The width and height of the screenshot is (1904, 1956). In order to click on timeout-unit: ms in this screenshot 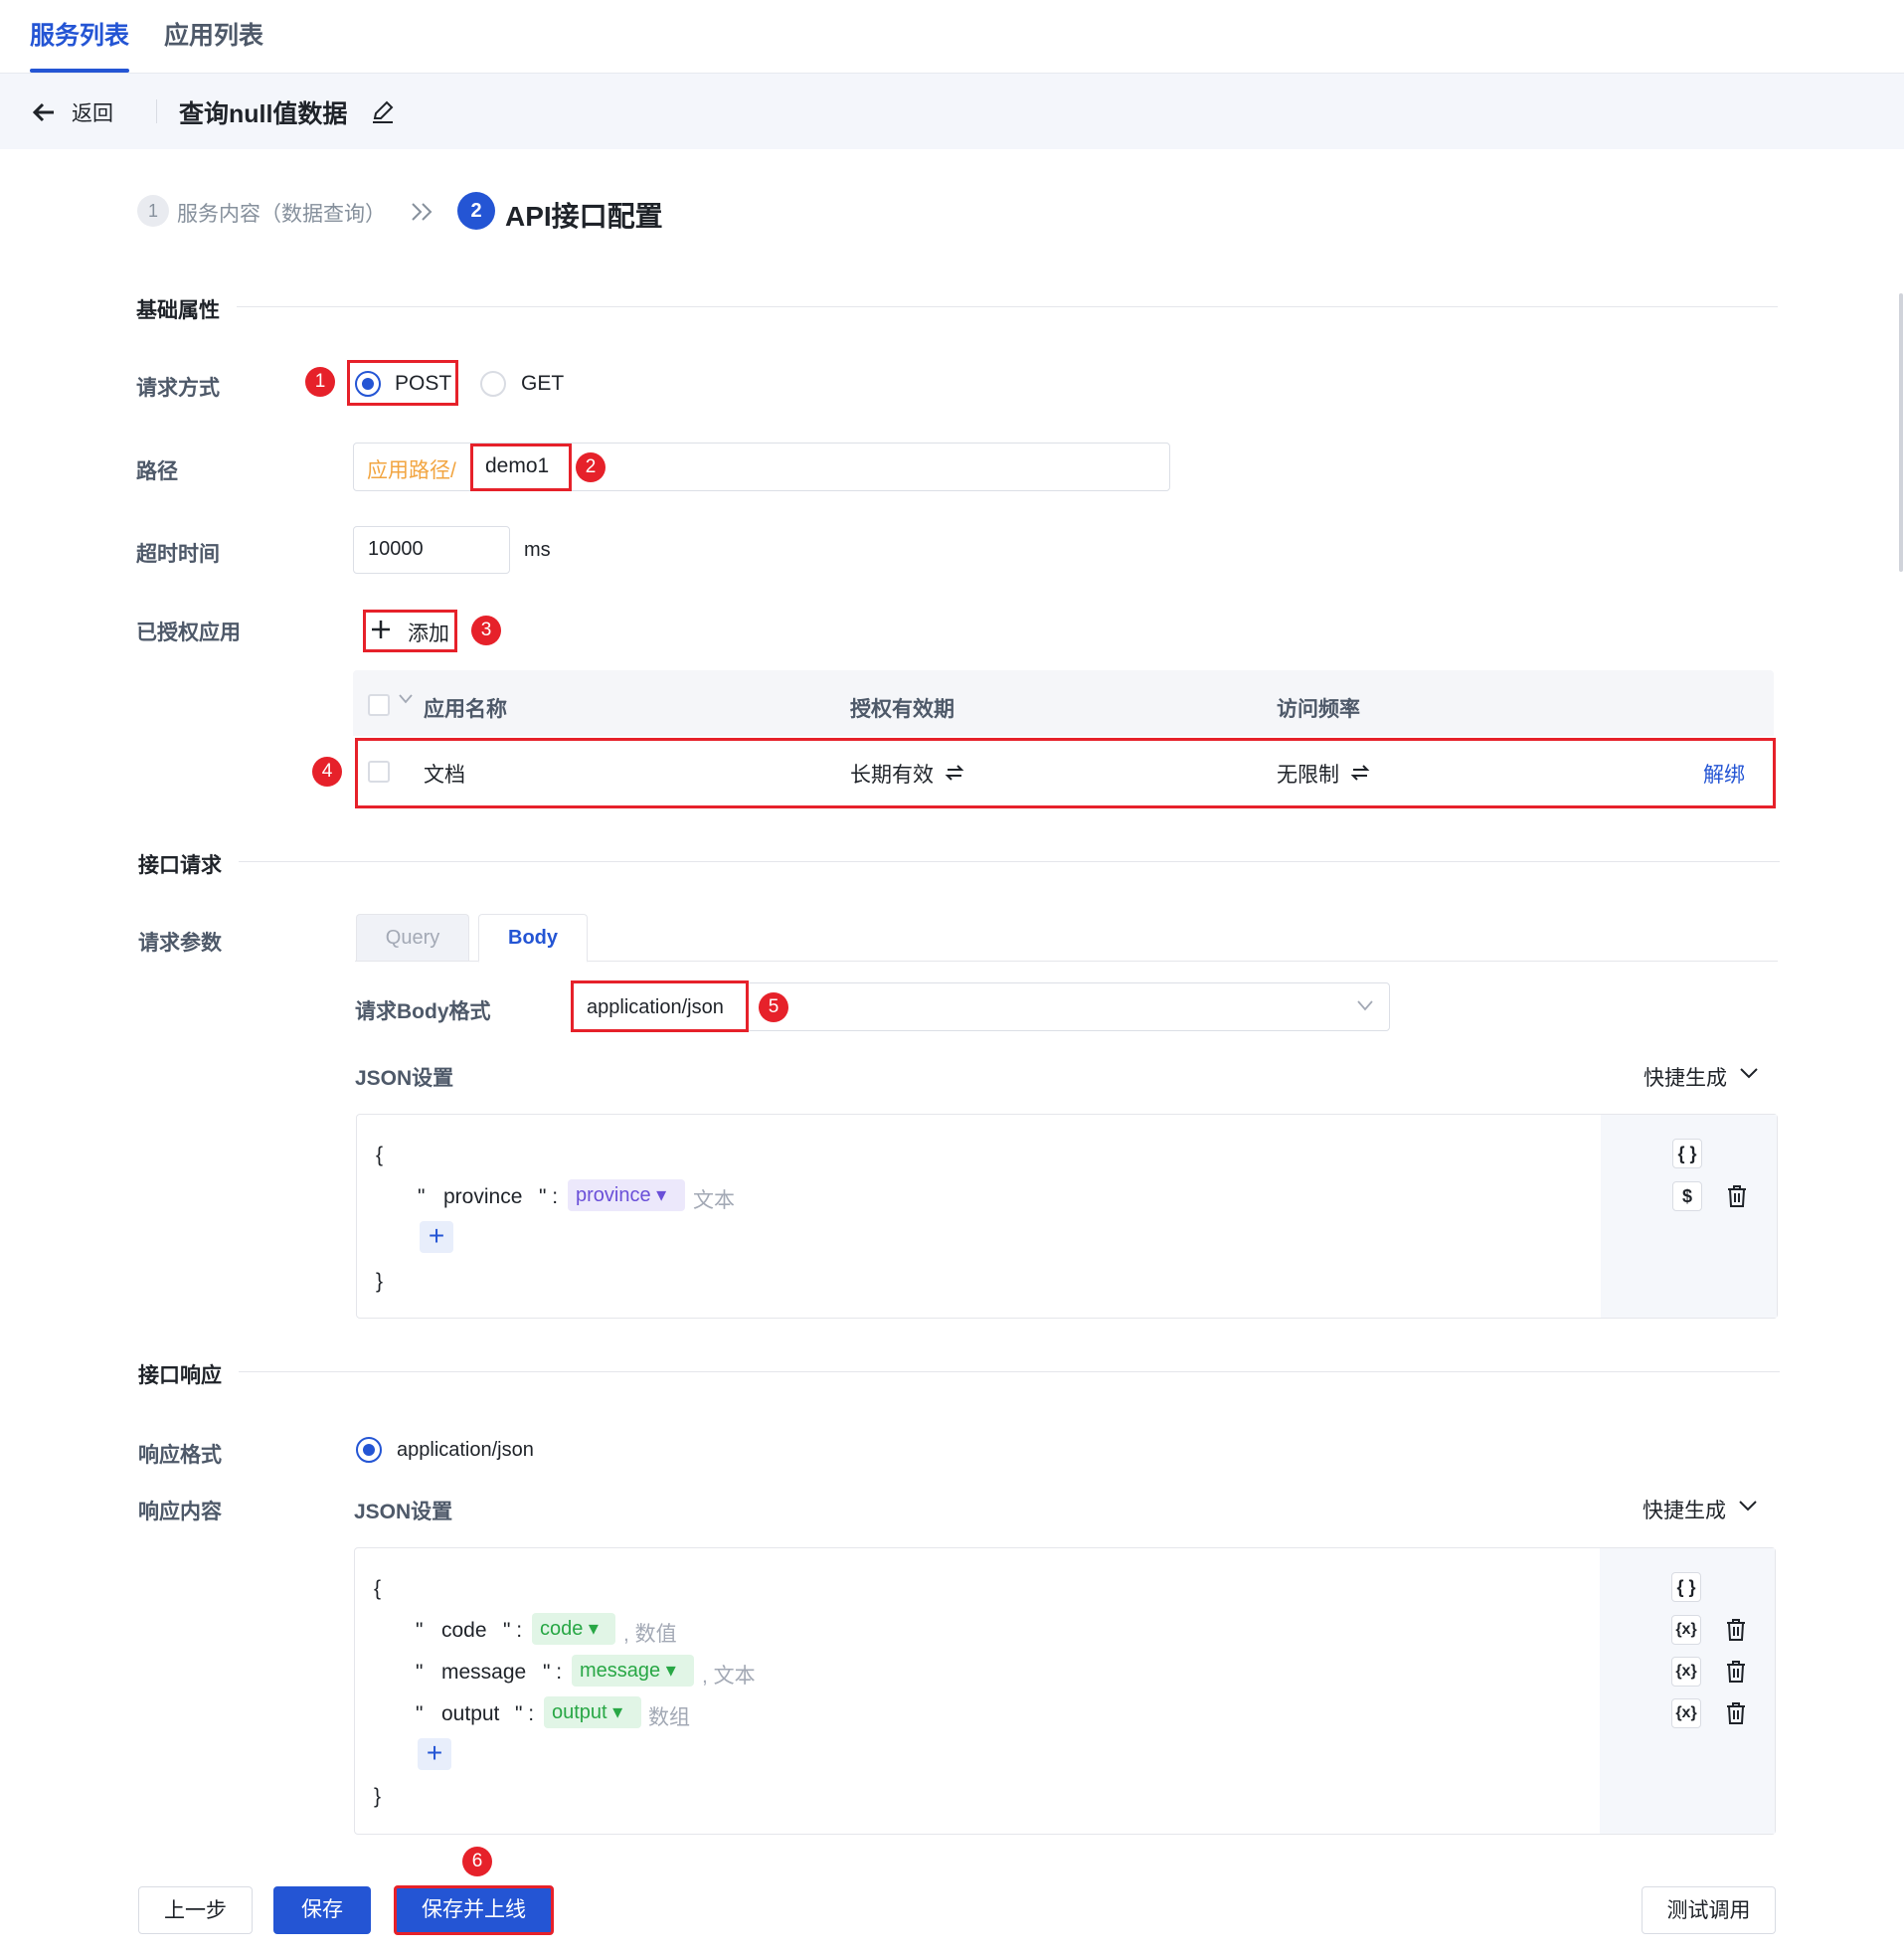, I will do `click(537, 550)`.